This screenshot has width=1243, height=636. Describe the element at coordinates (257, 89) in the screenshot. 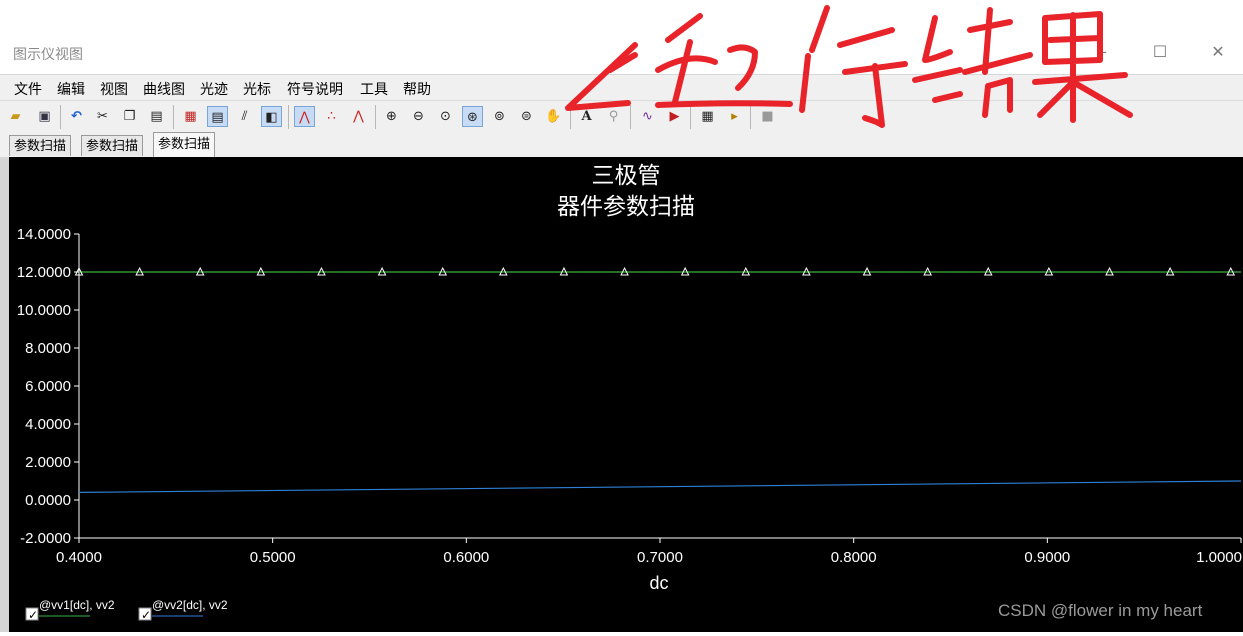

I see `menu-cursor: 光标` at that location.